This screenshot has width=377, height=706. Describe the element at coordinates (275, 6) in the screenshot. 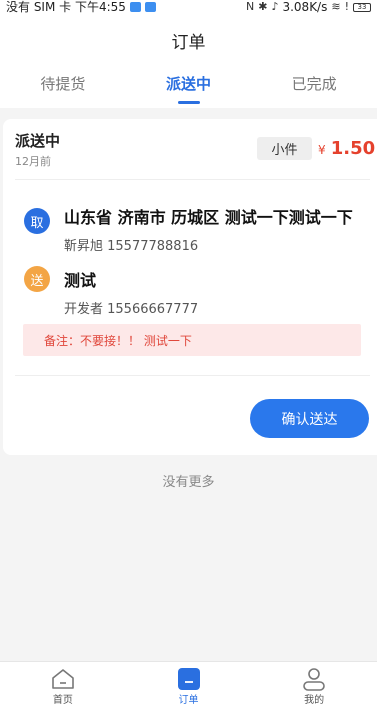

I see `mute-icon: ♪` at that location.